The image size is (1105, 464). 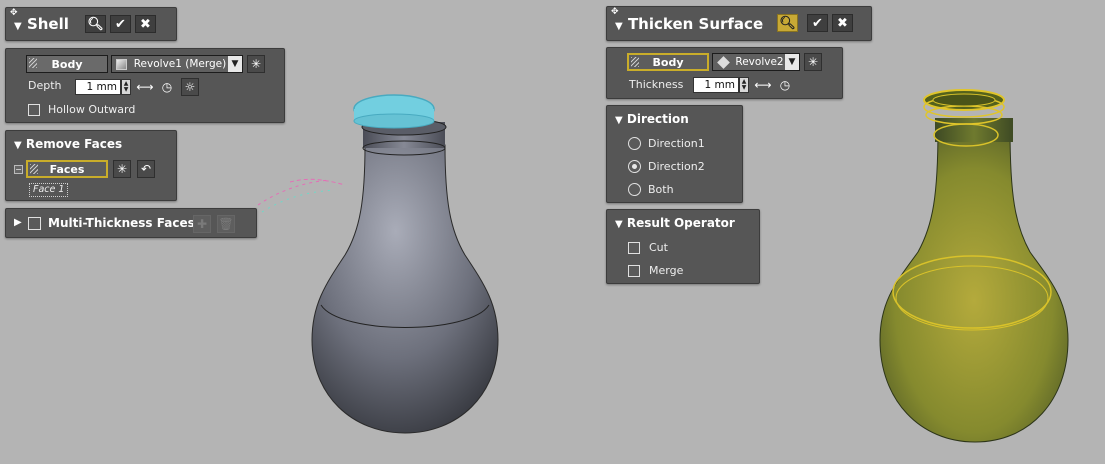 What do you see at coordinates (658, 247) in the screenshot?
I see `cut-label: Cut` at bounding box center [658, 247].